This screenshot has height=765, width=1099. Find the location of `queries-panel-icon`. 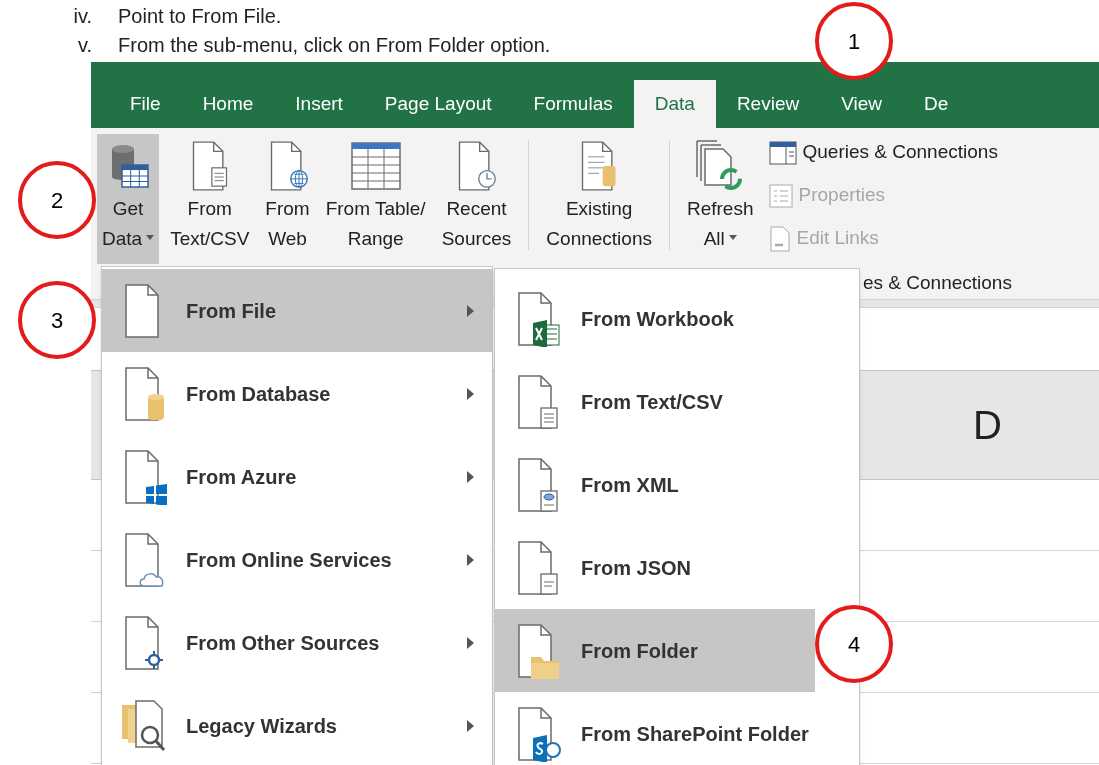

queries-panel-icon is located at coordinates (782, 152).